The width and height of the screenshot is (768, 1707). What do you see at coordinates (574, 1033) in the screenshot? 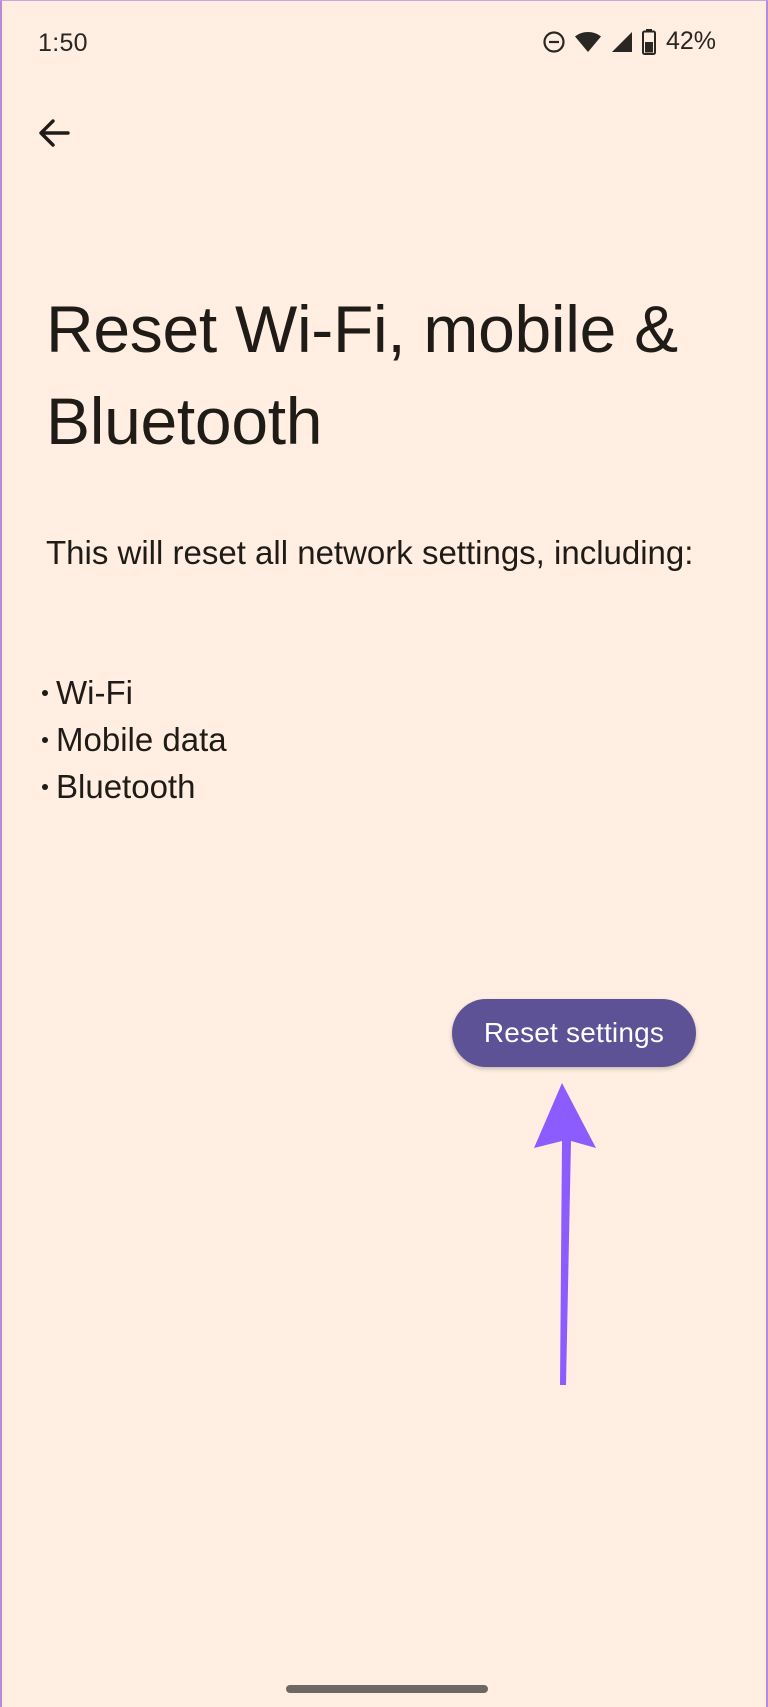
I see `reset-settings-button: Reset settings` at bounding box center [574, 1033].